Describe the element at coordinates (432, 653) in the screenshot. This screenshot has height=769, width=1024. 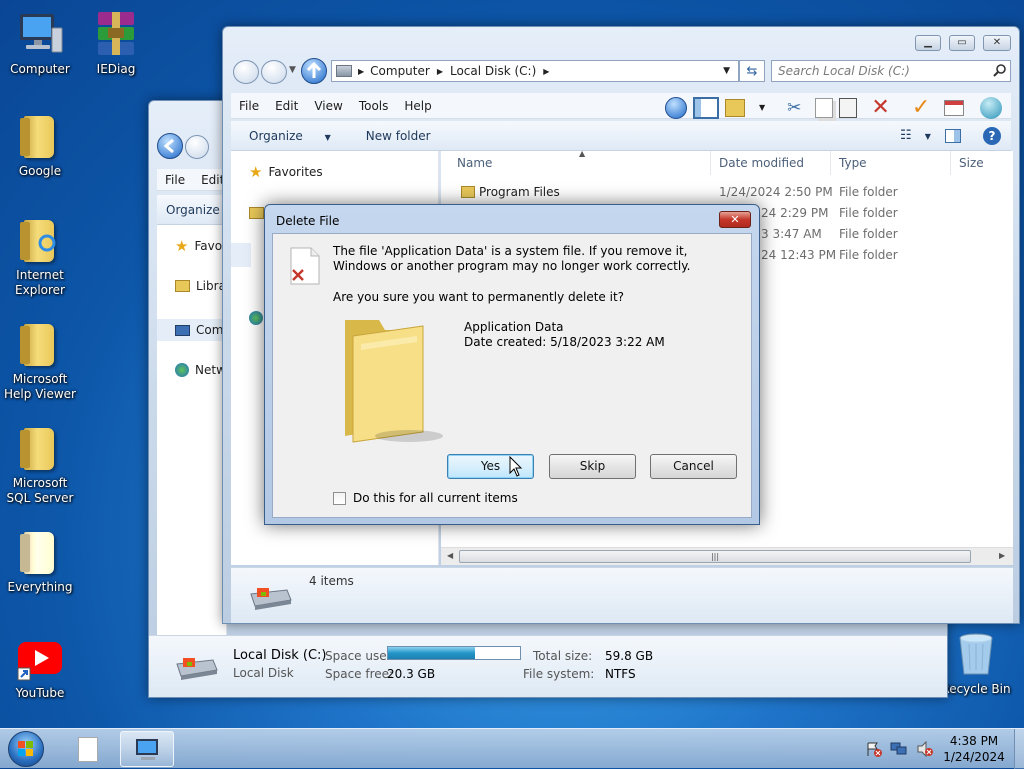
I see `space-used-fill` at that location.